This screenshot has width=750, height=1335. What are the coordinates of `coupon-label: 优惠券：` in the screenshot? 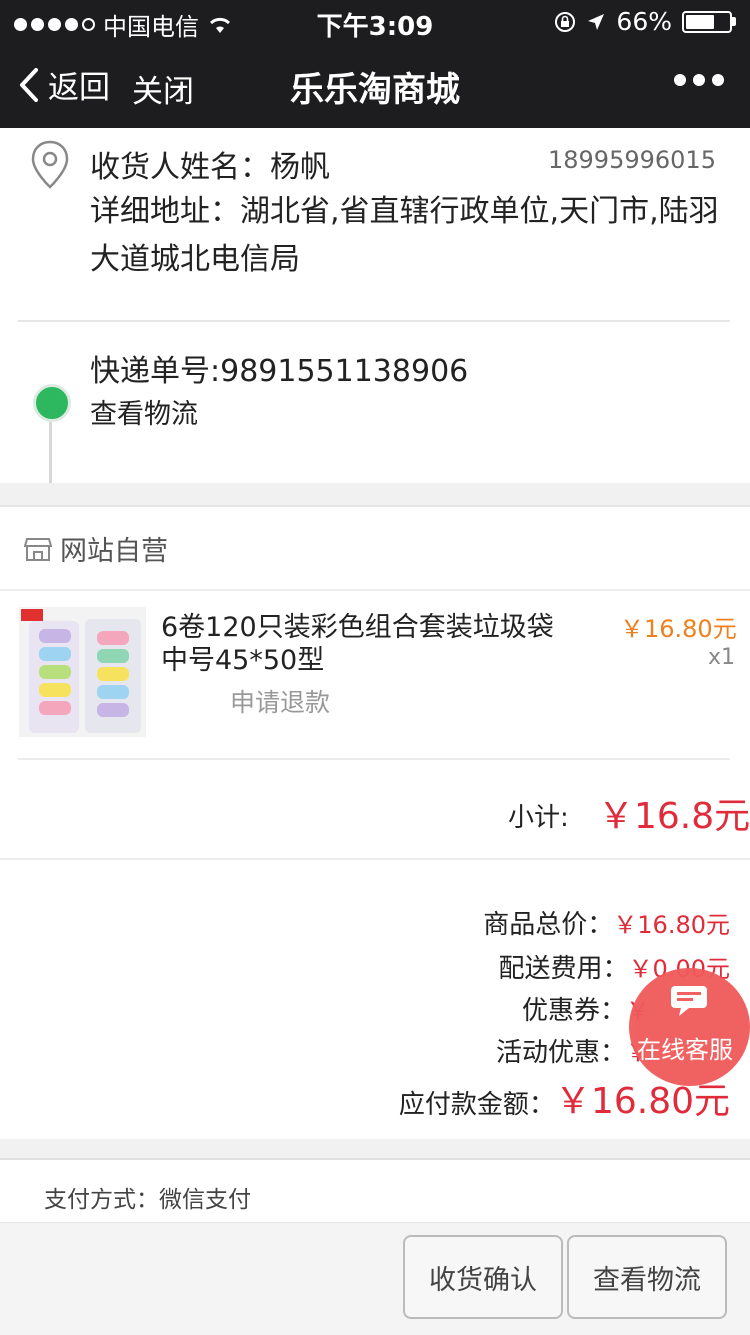 It's located at (573, 1011).